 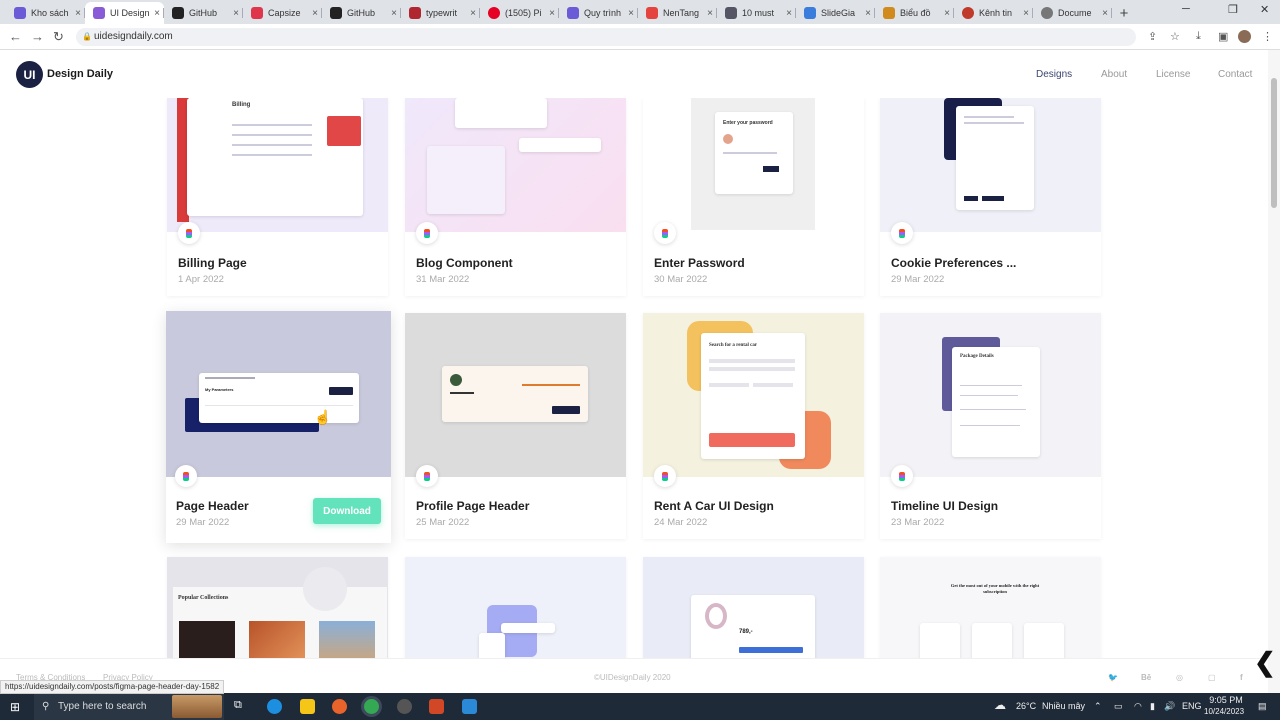 What do you see at coordinates (1224, 711) in the screenshot?
I see `clock-date: 10/24/2023` at bounding box center [1224, 711].